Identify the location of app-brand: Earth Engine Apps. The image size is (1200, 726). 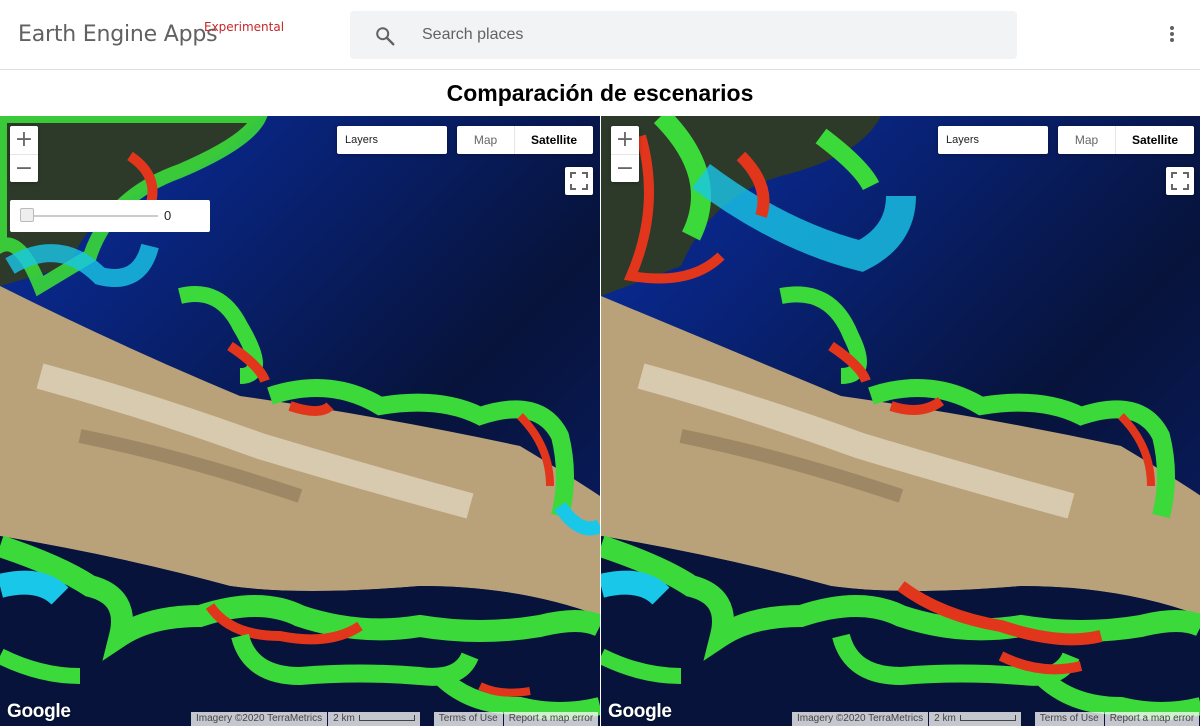
(118, 34).